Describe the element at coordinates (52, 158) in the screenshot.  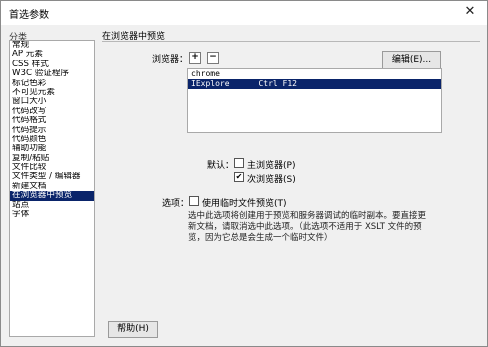
I see `category-item: 复制/粘贴` at that location.